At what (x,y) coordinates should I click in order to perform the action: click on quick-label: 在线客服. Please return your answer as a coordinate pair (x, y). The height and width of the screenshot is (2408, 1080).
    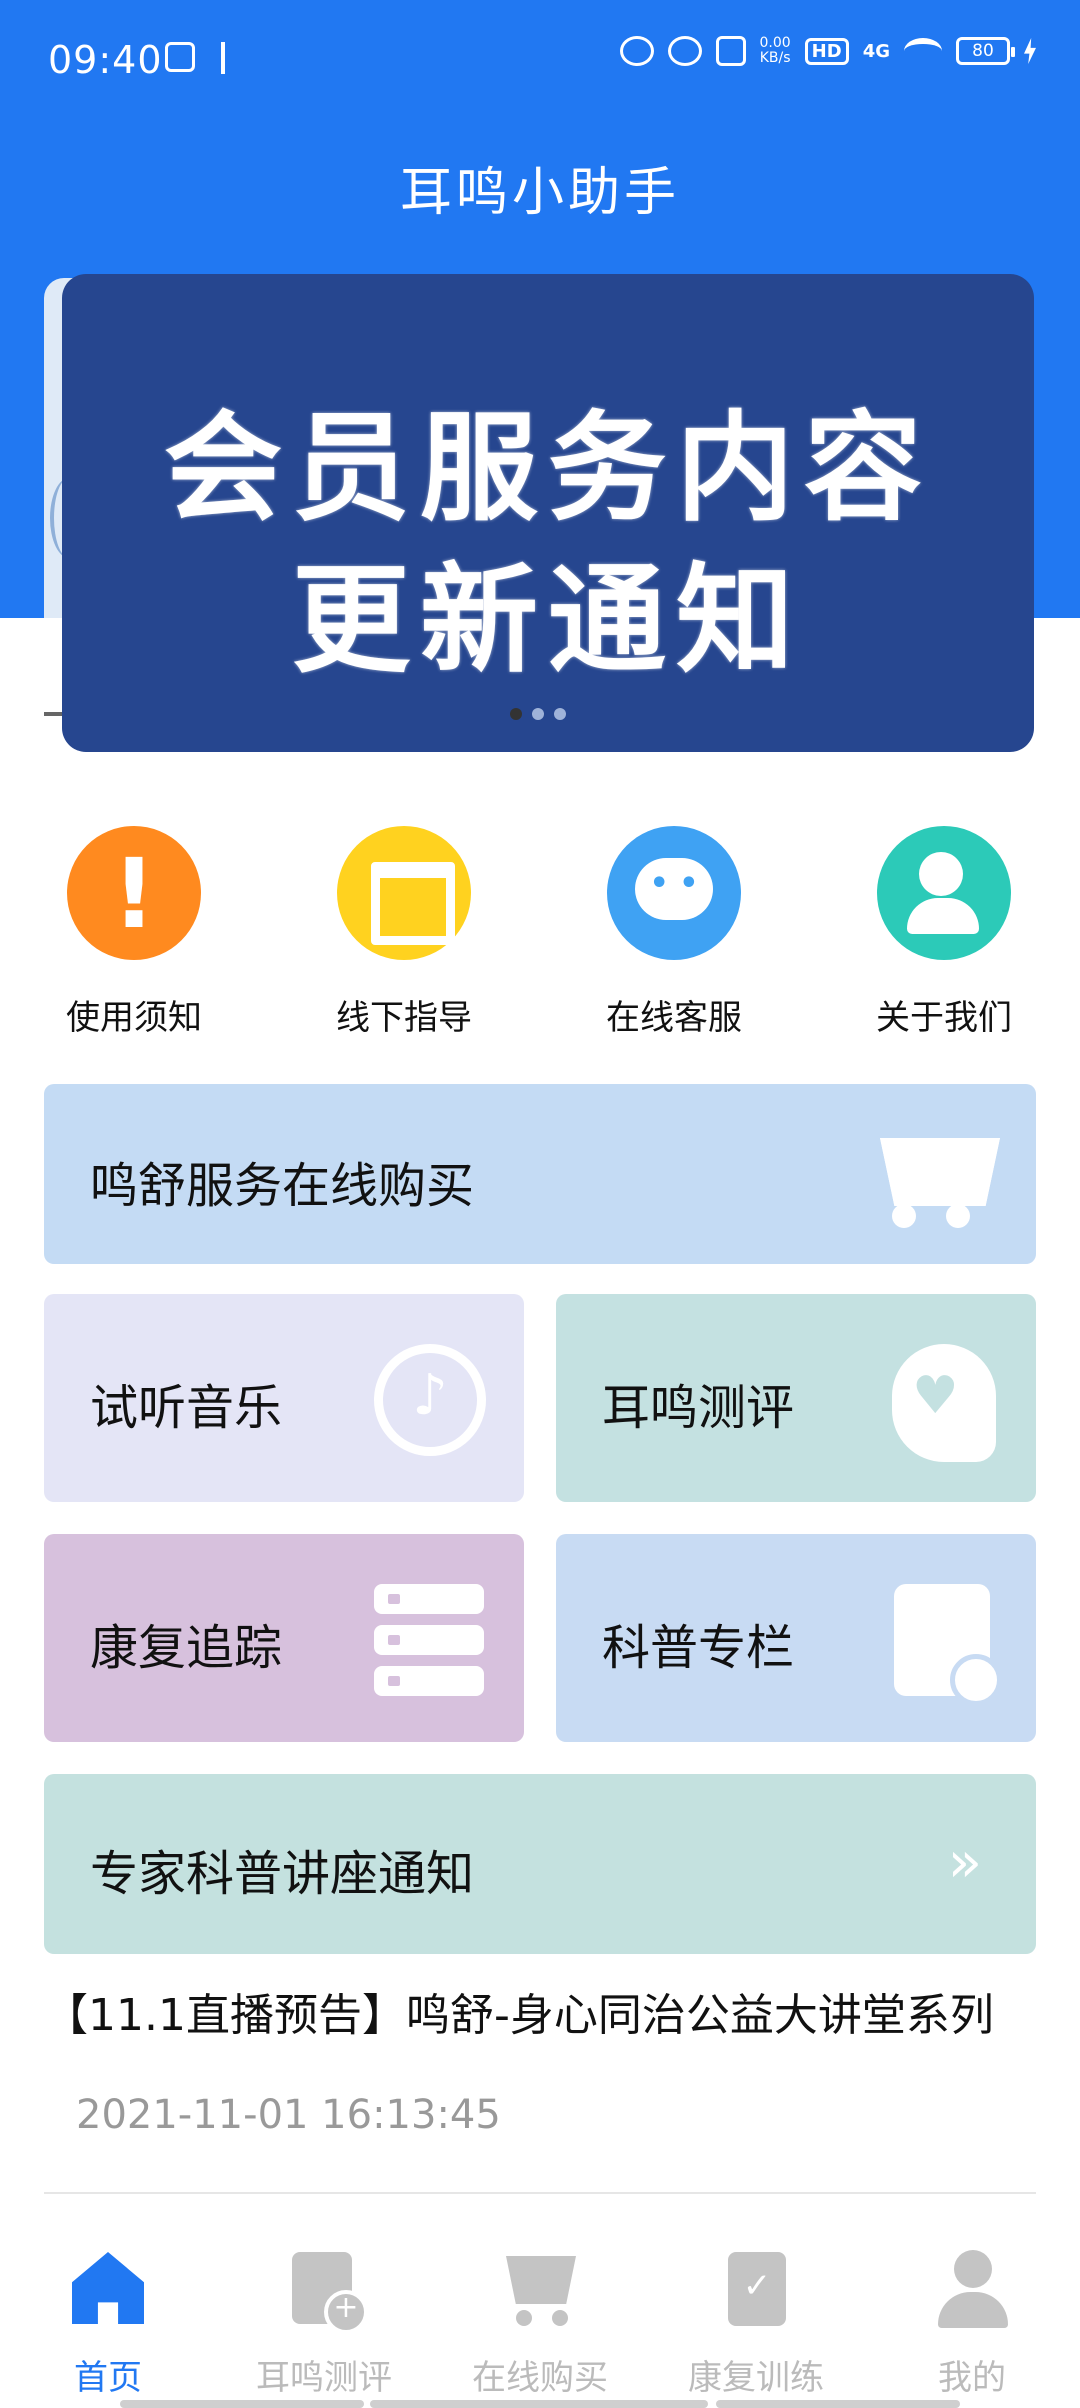
    Looking at the image, I should click on (674, 1018).